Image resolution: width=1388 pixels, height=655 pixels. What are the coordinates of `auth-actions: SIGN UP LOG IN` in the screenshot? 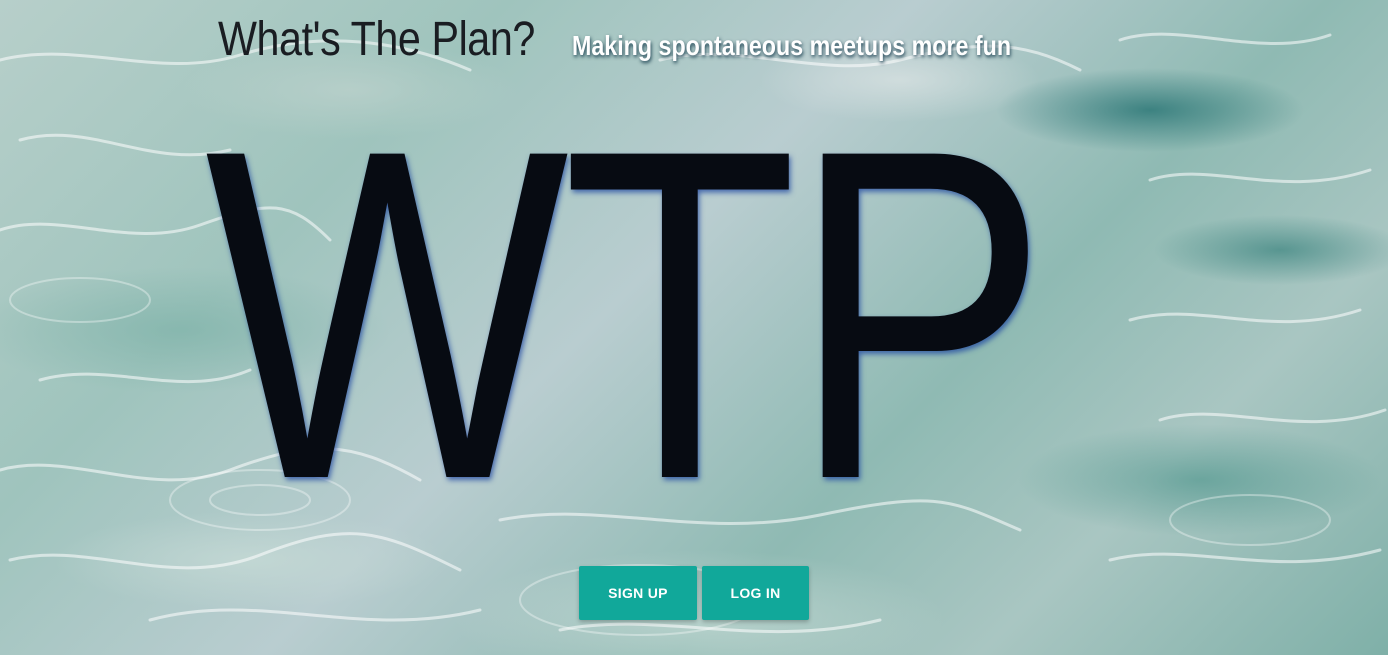 It's located at (694, 593).